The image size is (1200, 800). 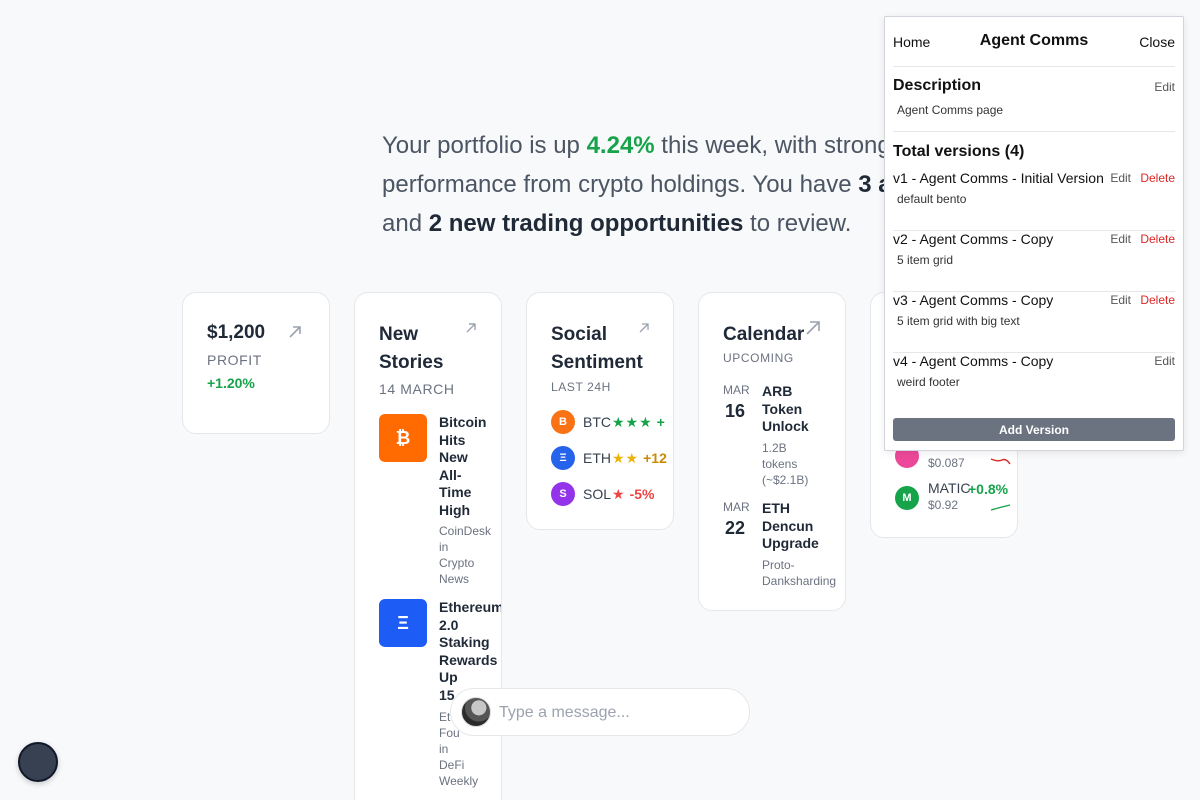 I want to click on profit-label: PROFIT, so click(x=234, y=360).